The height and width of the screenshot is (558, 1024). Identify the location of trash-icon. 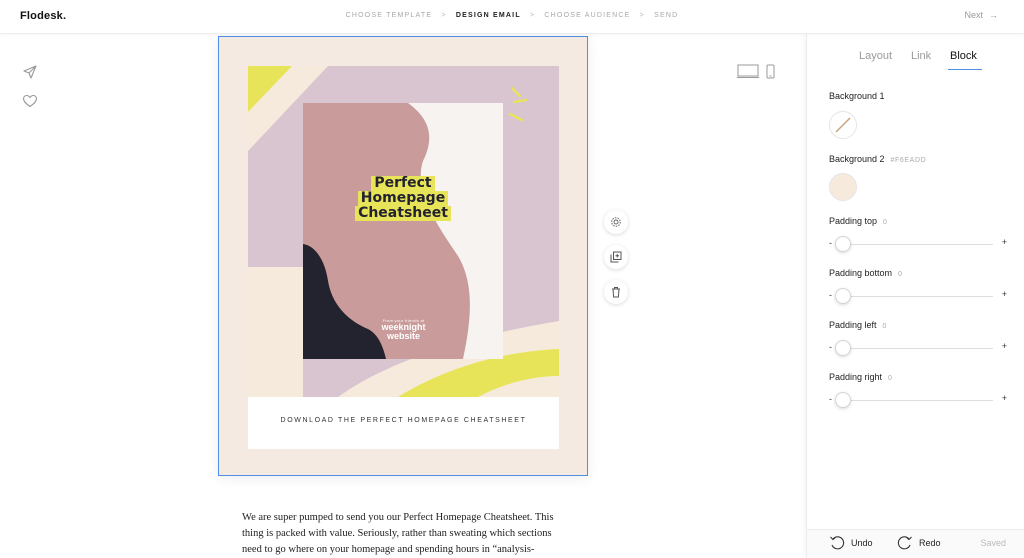
(616, 292).